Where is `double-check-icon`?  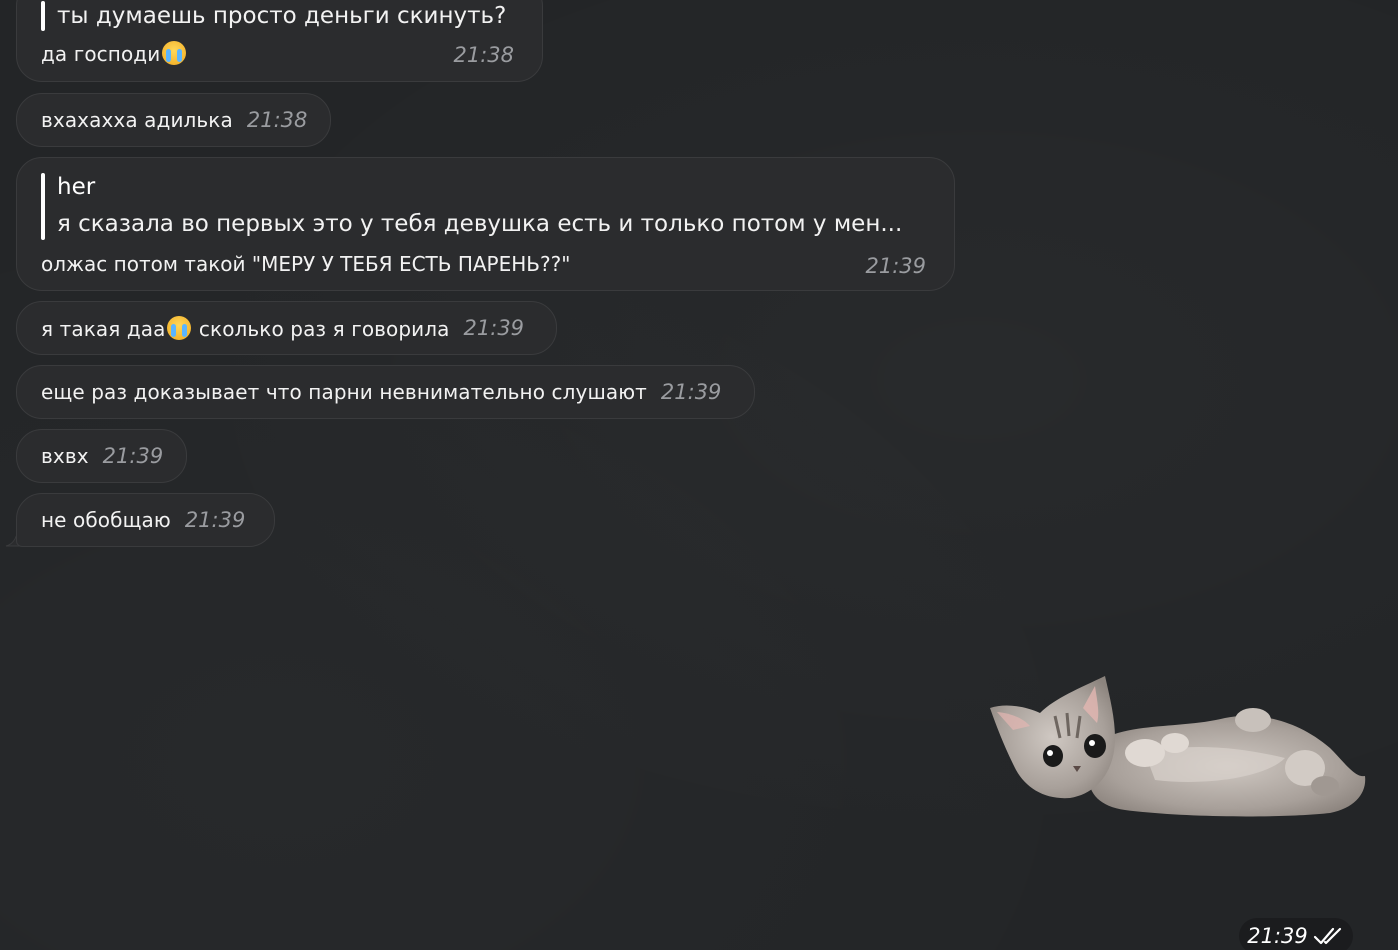
double-check-icon is located at coordinates (1327, 936).